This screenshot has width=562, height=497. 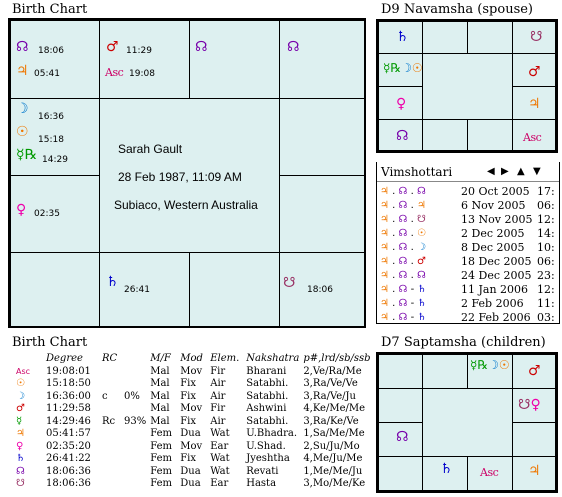 I want to click on ketu-icon: ☋, so click(x=536, y=37).